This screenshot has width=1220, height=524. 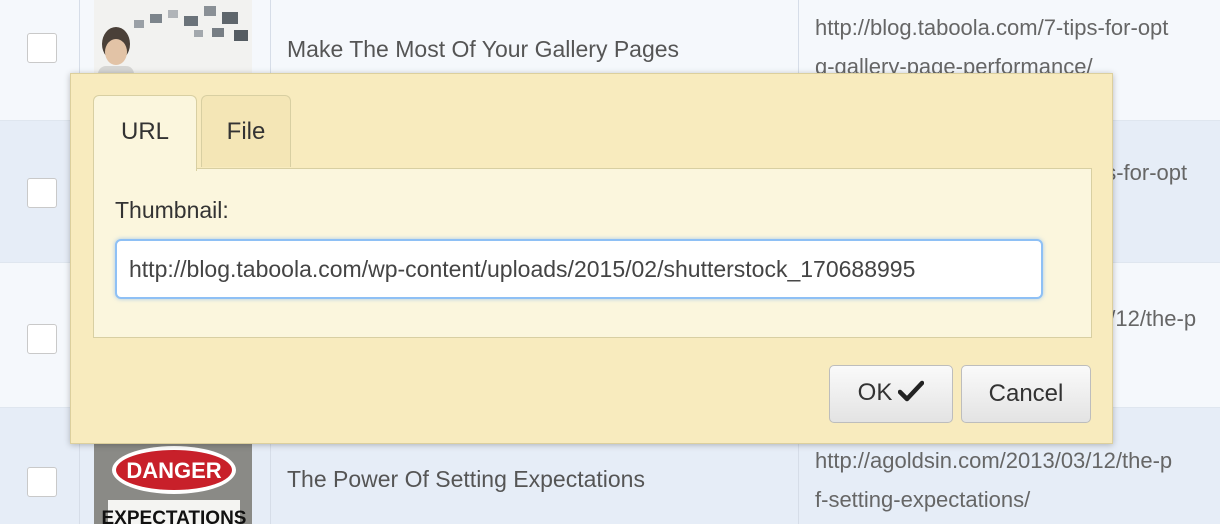 What do you see at coordinates (174, 516) in the screenshot?
I see `svg-text: EXPECTATIONS` at bounding box center [174, 516].